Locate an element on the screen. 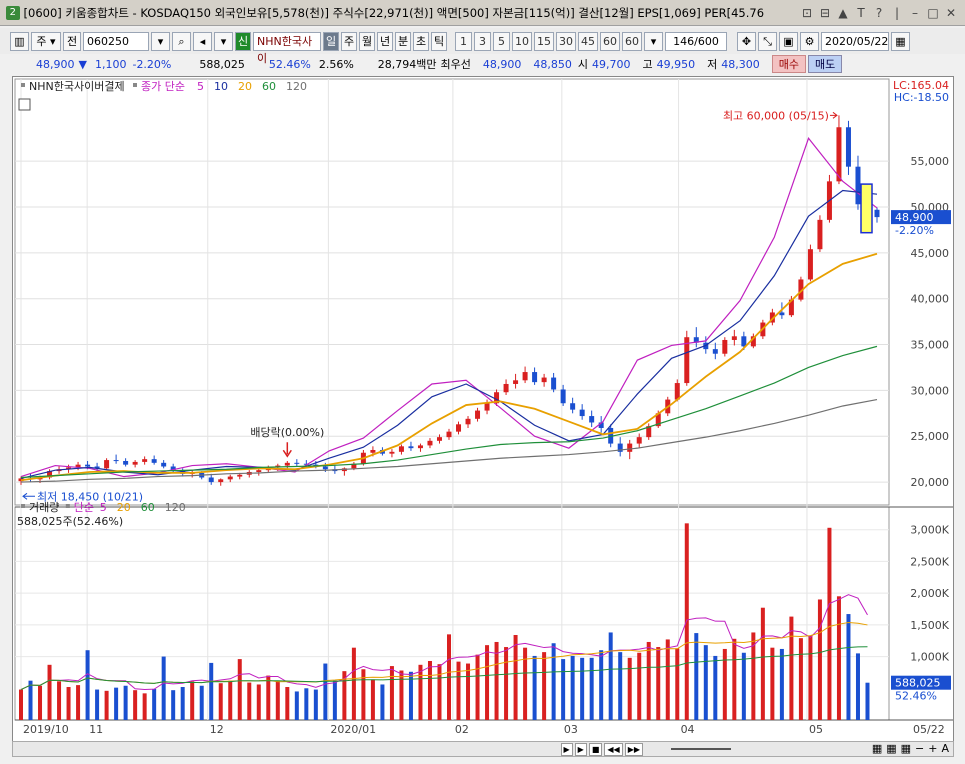 The image size is (965, 764). minute-2-button: 5 is located at coordinates (501, 41).